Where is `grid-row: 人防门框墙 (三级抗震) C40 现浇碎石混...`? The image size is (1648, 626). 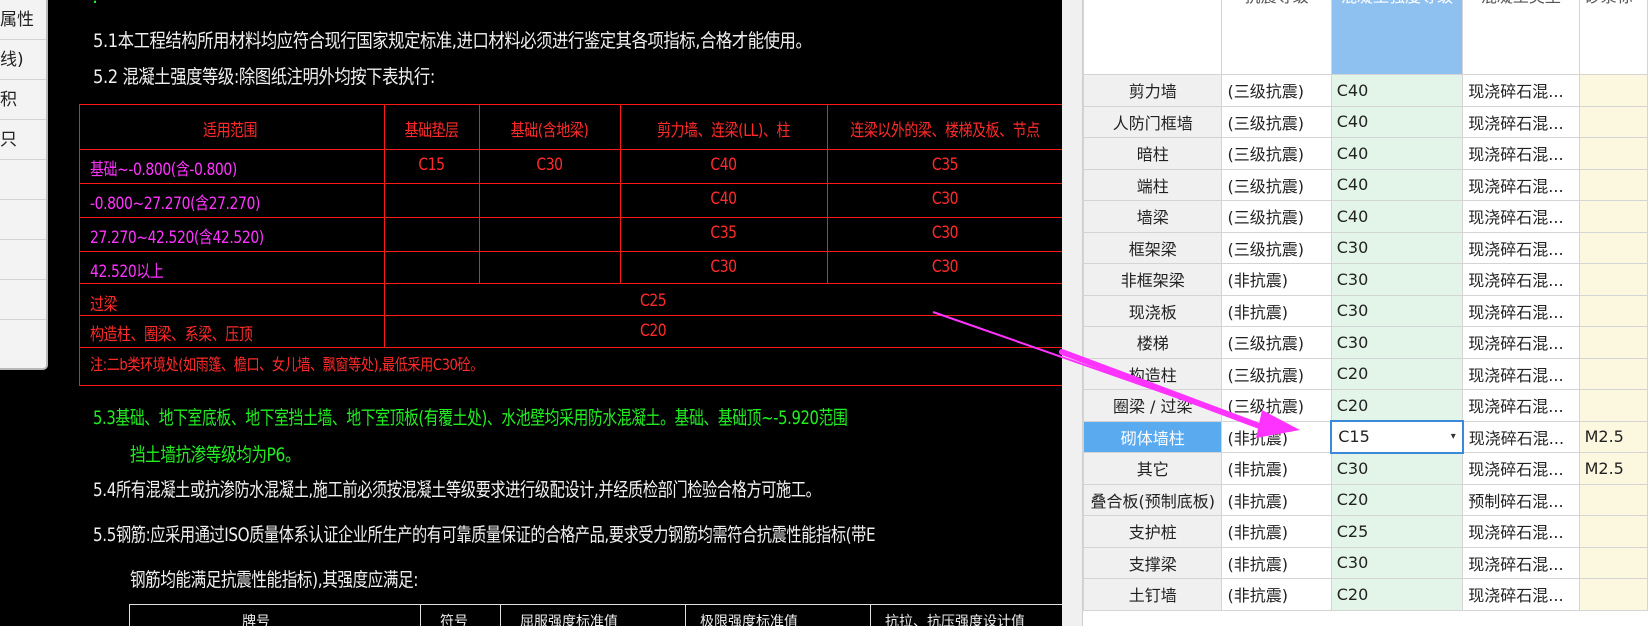 grid-row: 人防门框墙 (三级抗震) C40 现浇碎石混... is located at coordinates (1365, 121).